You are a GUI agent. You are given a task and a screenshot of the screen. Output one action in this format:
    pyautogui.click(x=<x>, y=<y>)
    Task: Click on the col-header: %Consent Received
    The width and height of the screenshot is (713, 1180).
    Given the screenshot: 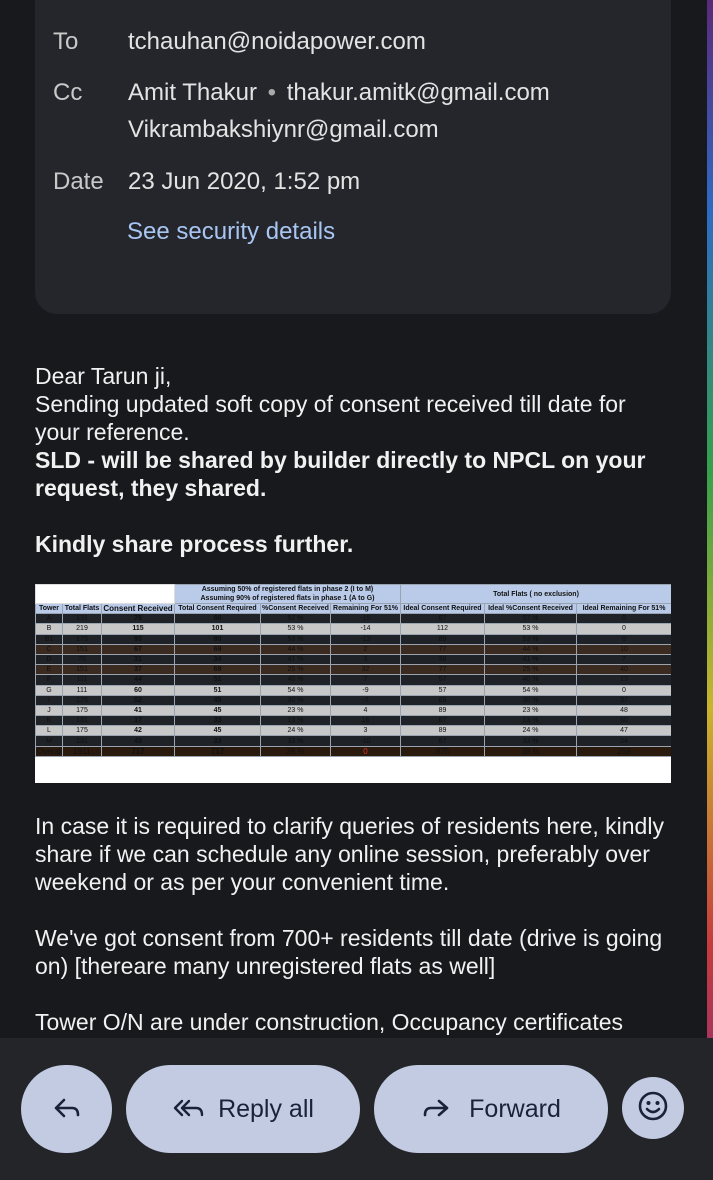 What is the action you would take?
    pyautogui.click(x=295, y=608)
    